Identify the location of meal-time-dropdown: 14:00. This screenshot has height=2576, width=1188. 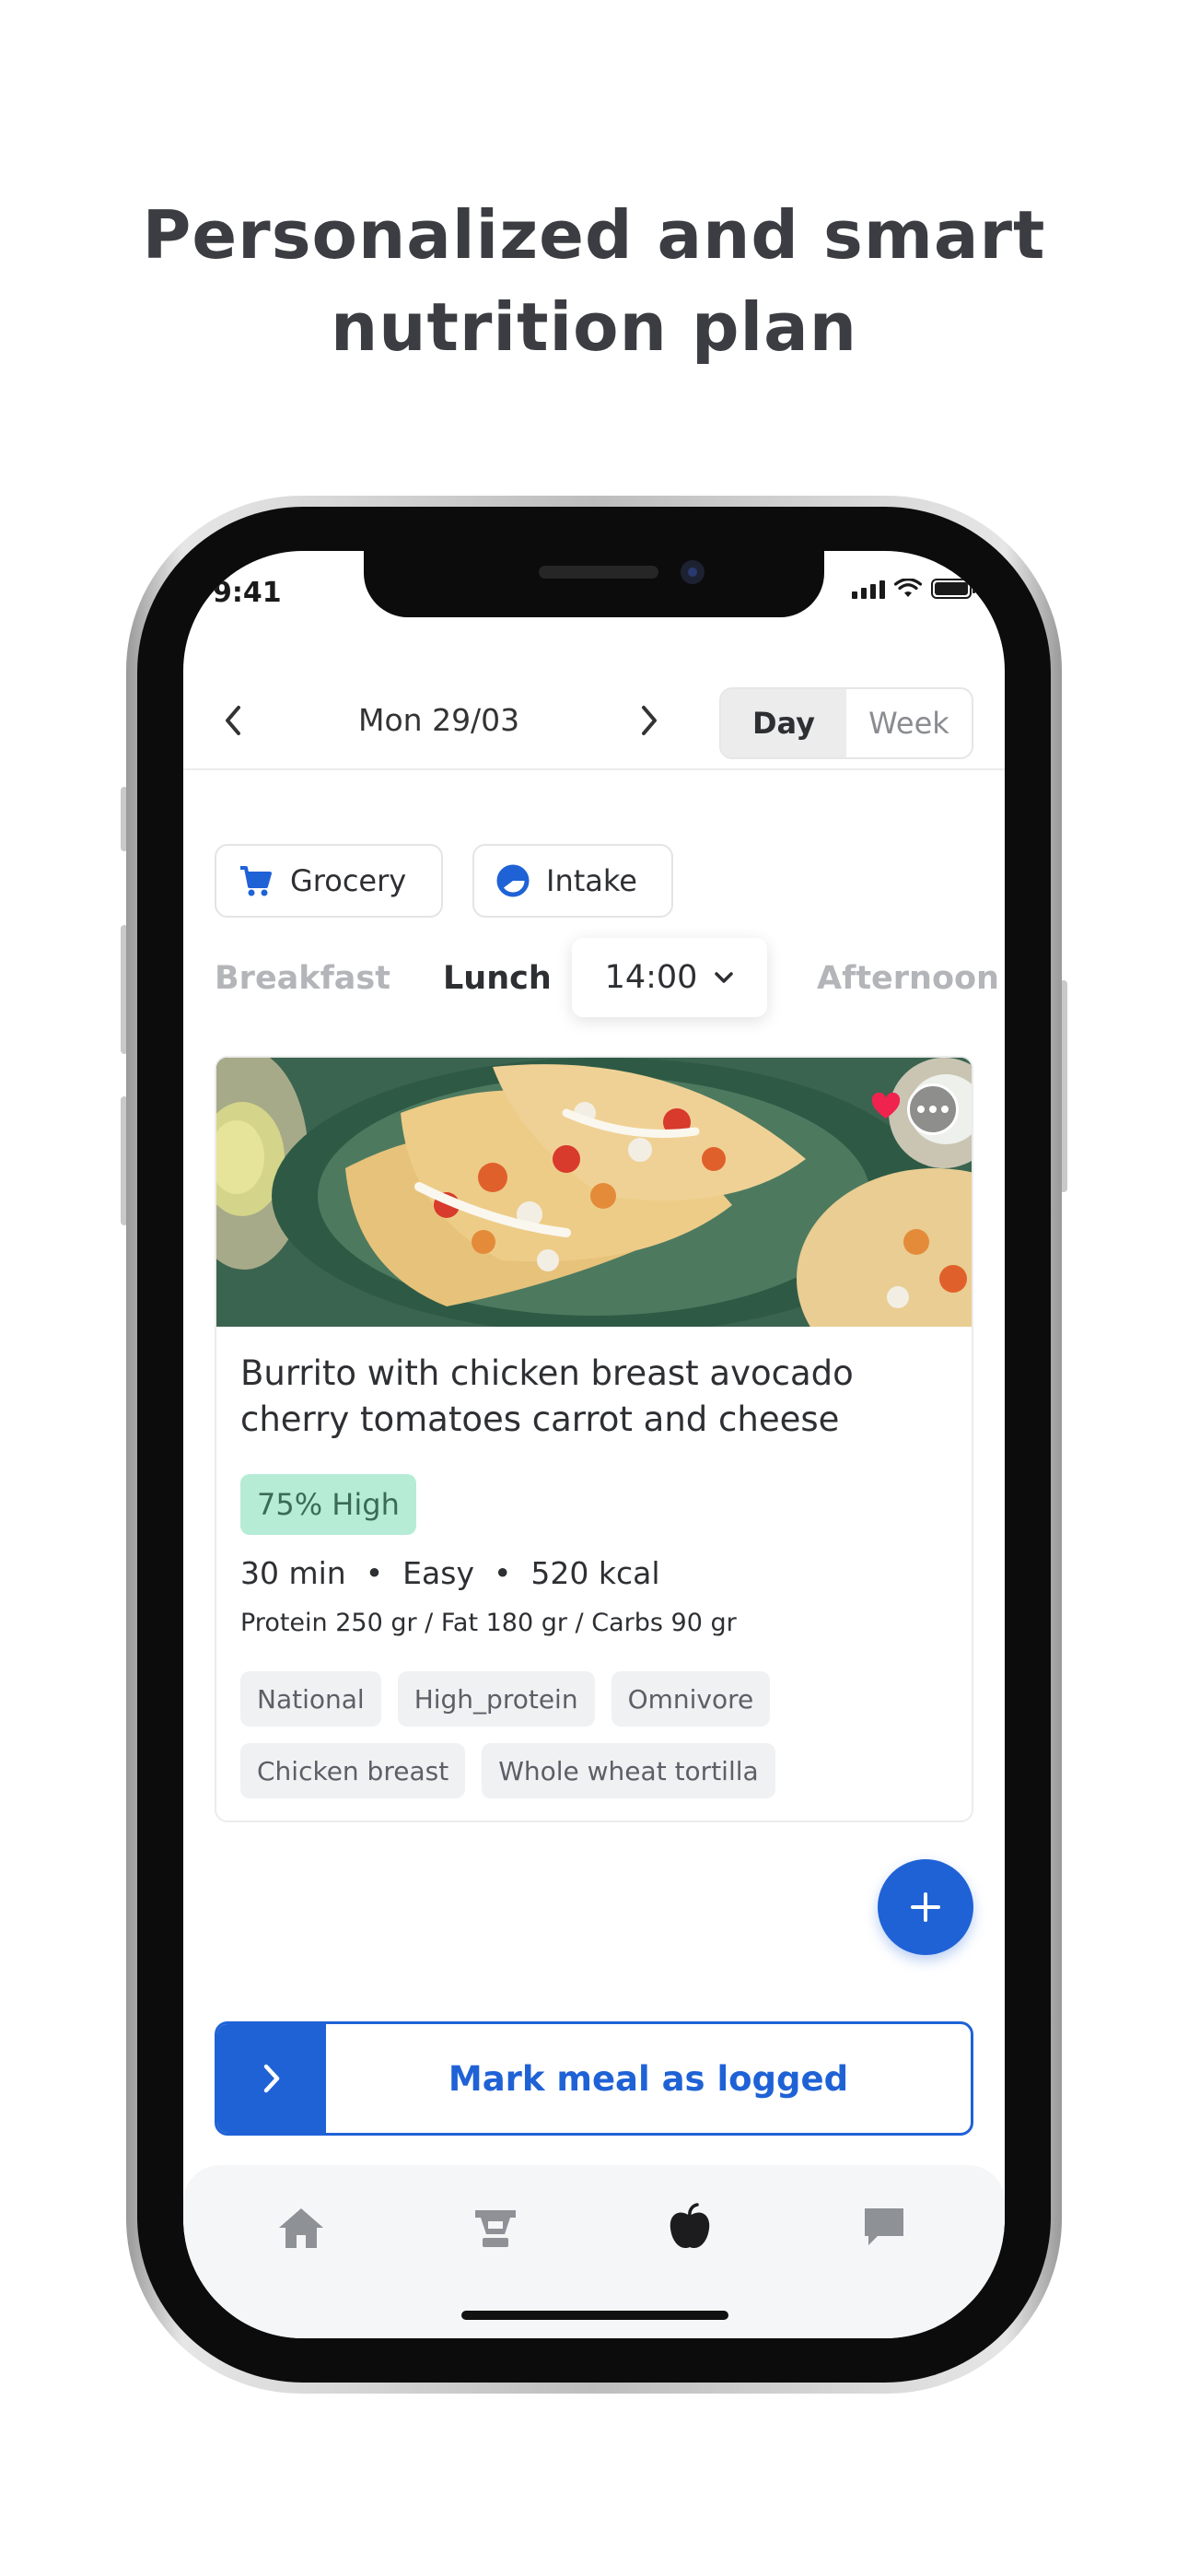
(669, 978).